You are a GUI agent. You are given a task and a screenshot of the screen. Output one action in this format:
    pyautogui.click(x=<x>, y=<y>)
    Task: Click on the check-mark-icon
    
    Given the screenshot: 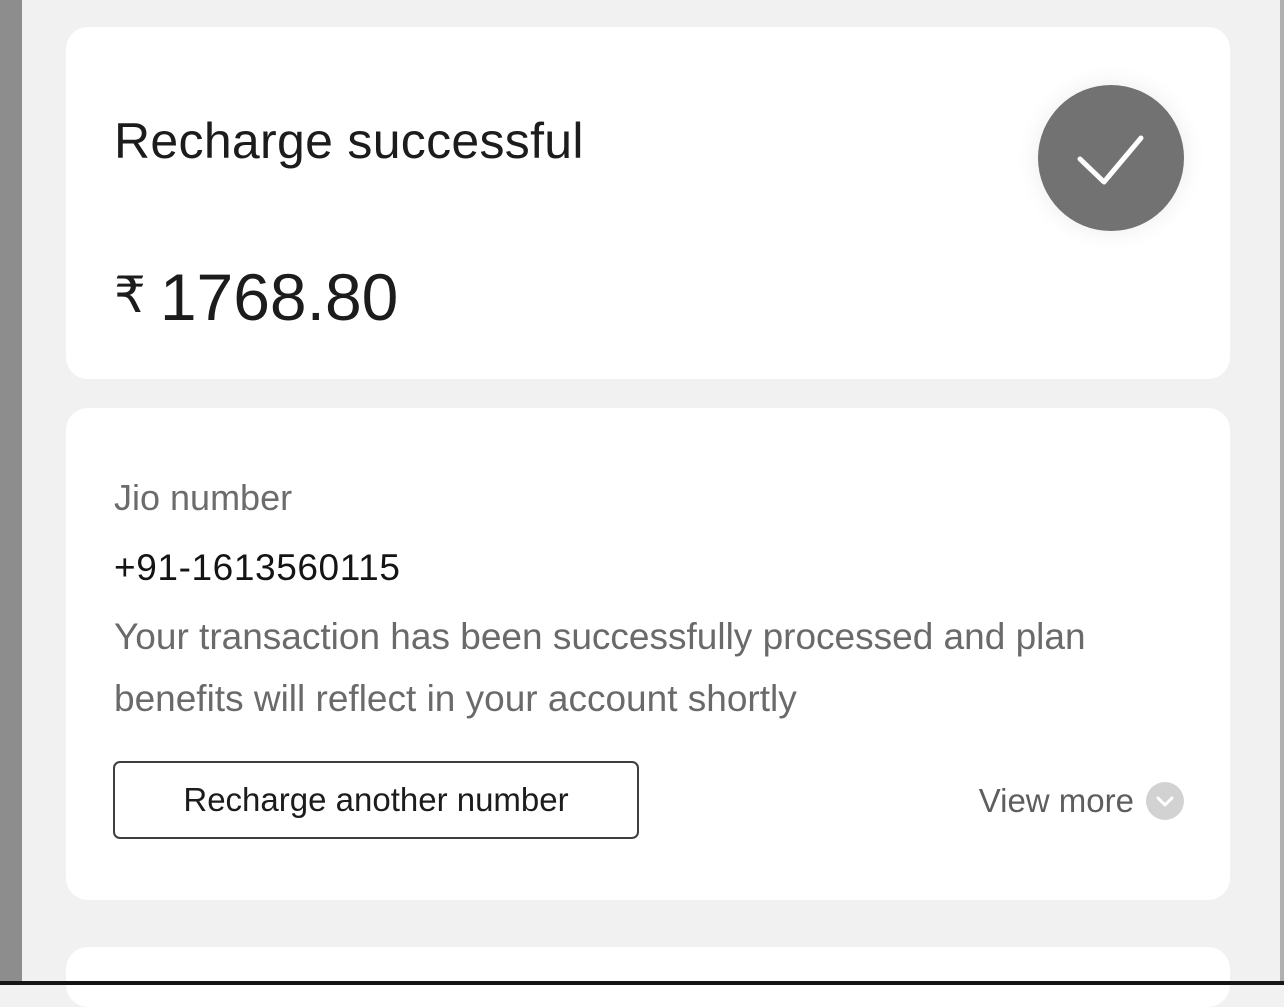 What is the action you would take?
    pyautogui.click(x=1110, y=160)
    